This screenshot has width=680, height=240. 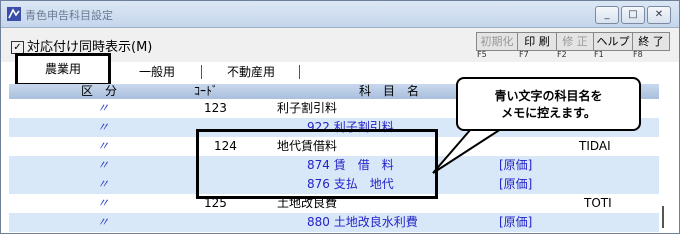 What do you see at coordinates (548, 96) in the screenshot?
I see `callout-line-1: 青い文字の科目名を` at bounding box center [548, 96].